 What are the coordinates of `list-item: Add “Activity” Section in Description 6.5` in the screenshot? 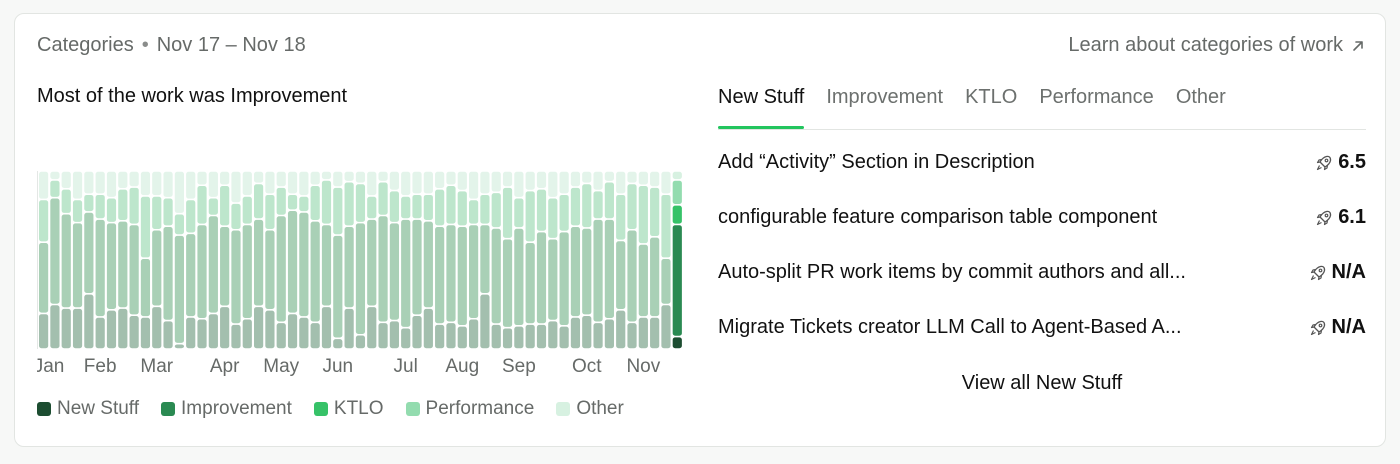 It's located at (1042, 178).